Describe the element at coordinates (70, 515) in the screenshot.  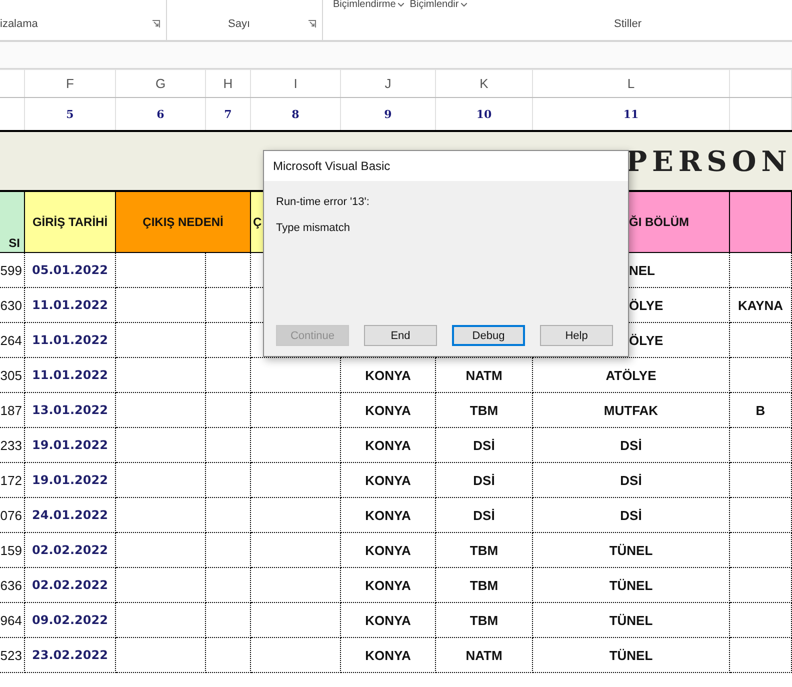
I see `table-cell: 24.01.2022` at that location.